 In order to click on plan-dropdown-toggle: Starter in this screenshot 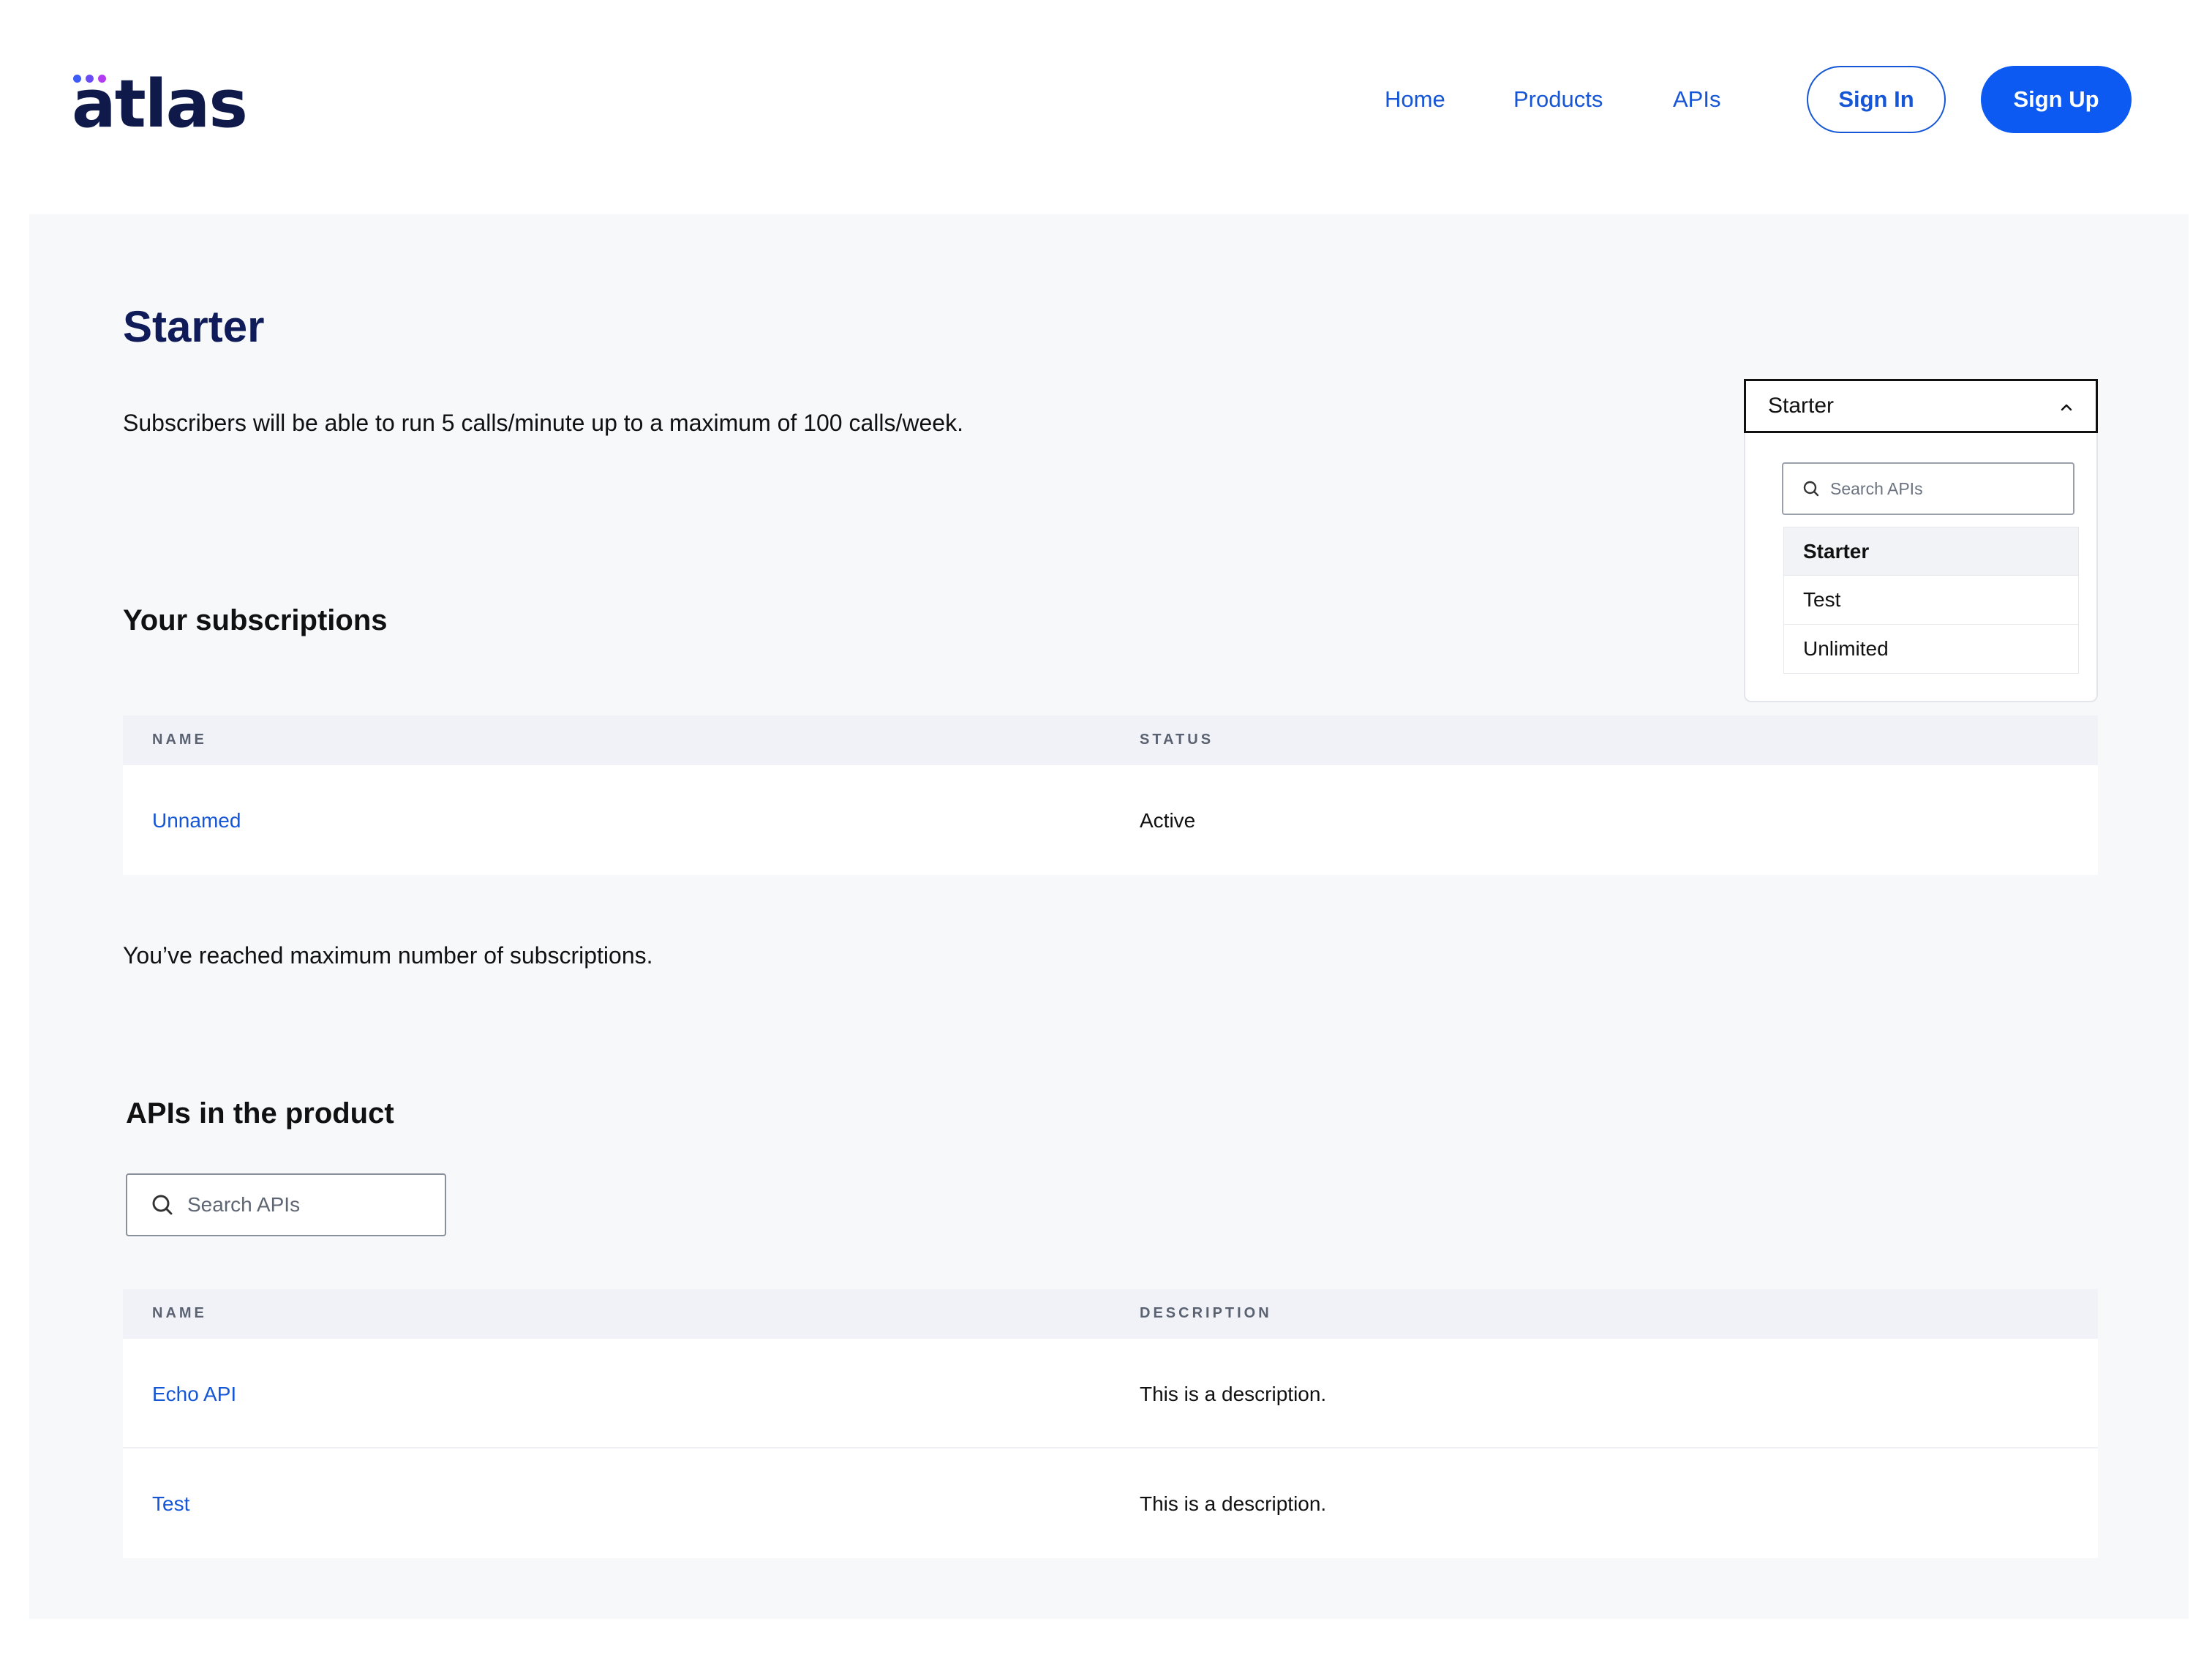, I will do `click(1921, 406)`.